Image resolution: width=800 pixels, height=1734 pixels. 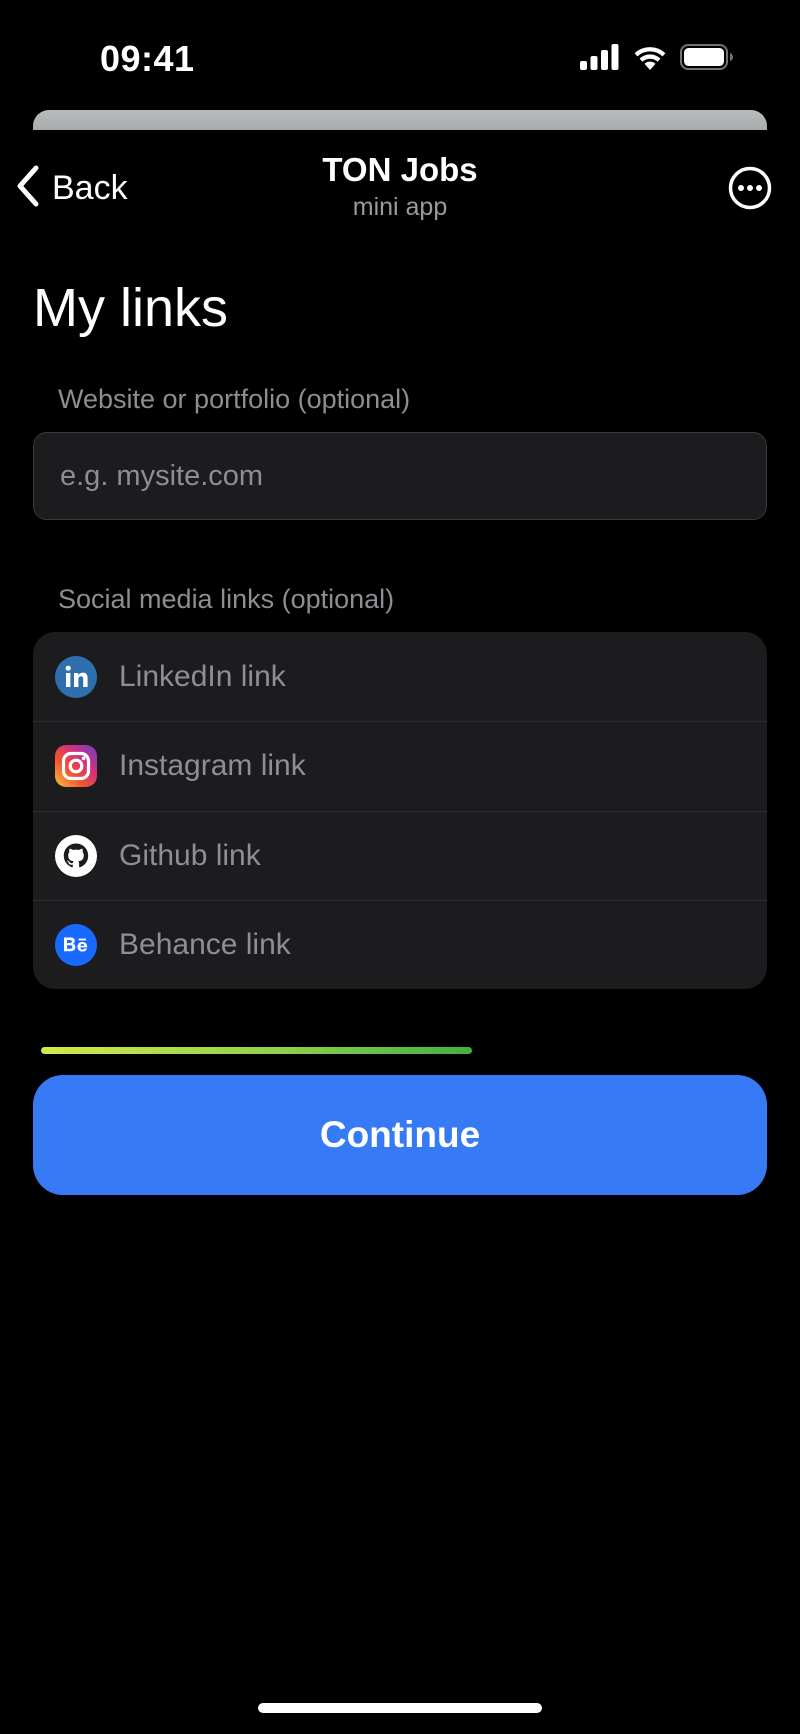 I want to click on home-indicator, so click(x=400, y=1708).